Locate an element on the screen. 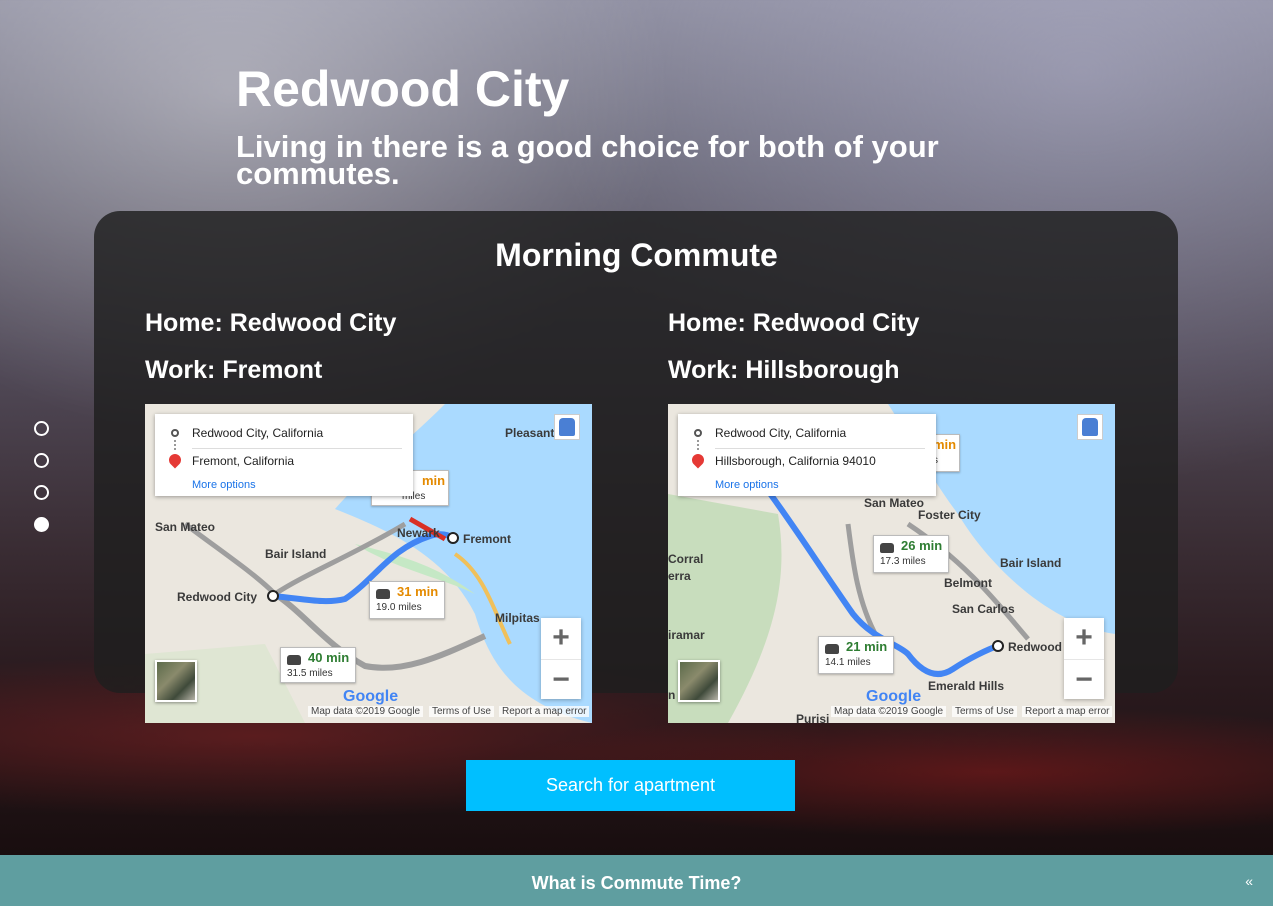 This screenshot has height=906, width=1273. right-work-label: Work: Hillsborough is located at coordinates (784, 370).